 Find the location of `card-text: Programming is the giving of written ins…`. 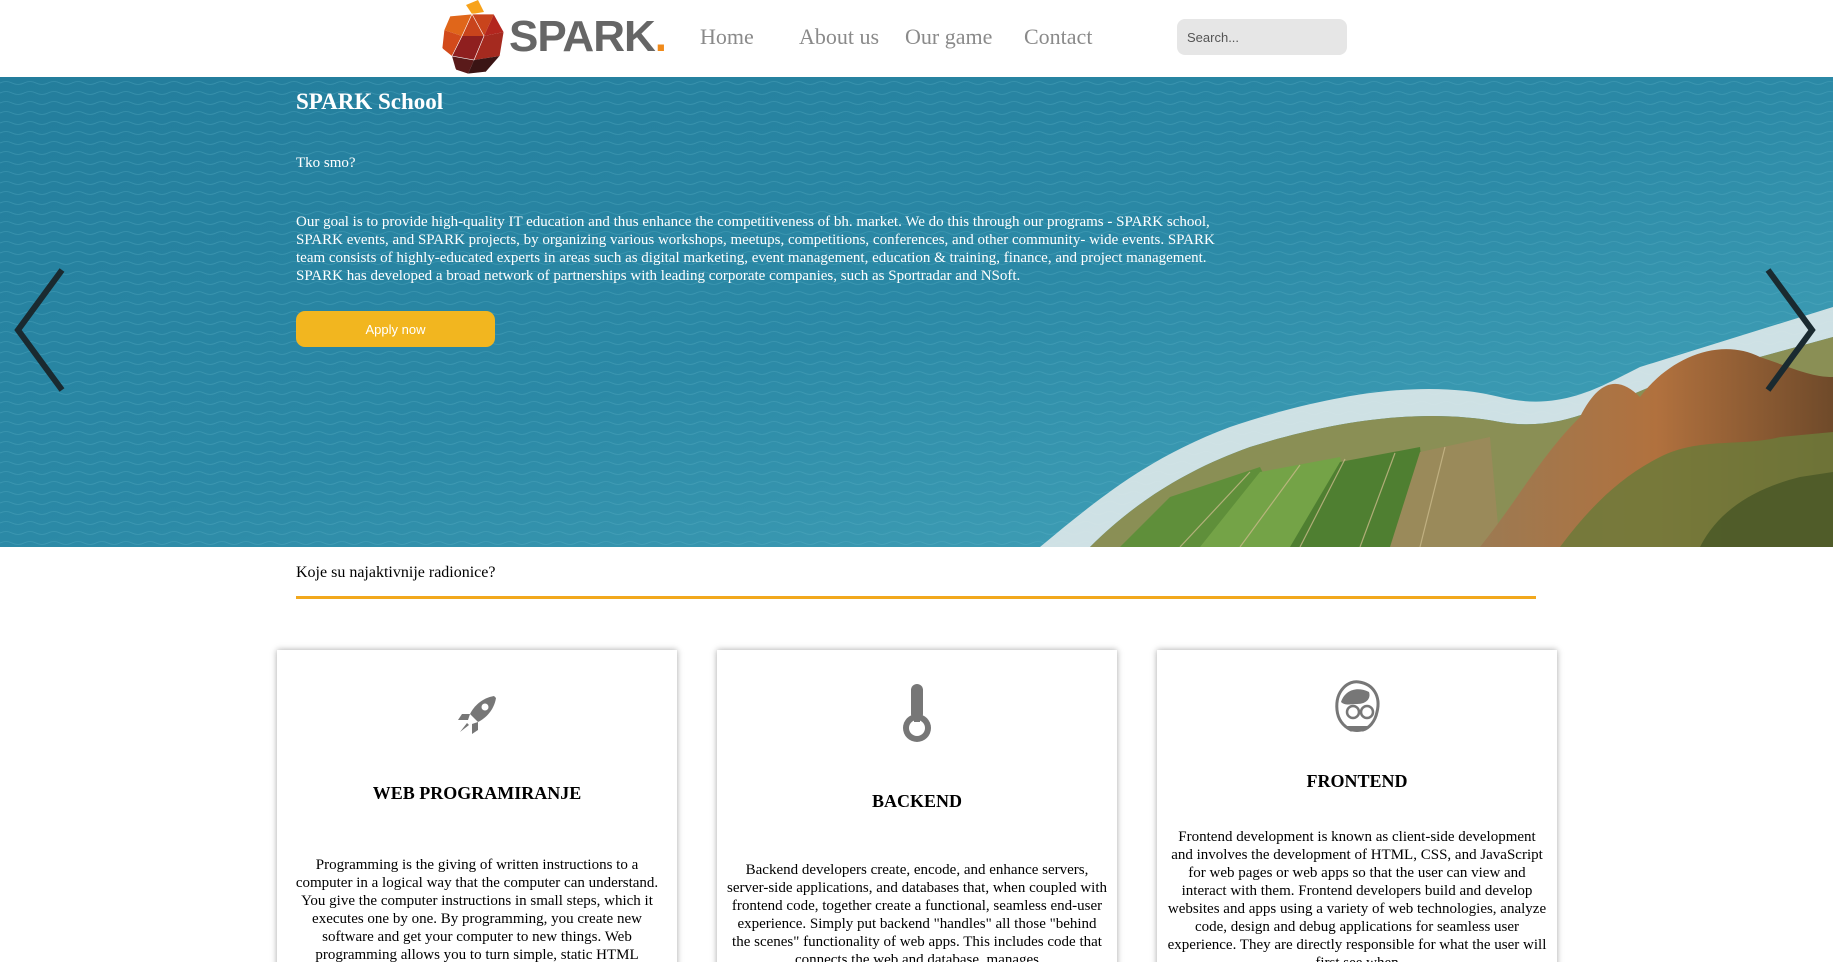

card-text: Programming is the giving of written ins… is located at coordinates (477, 909).